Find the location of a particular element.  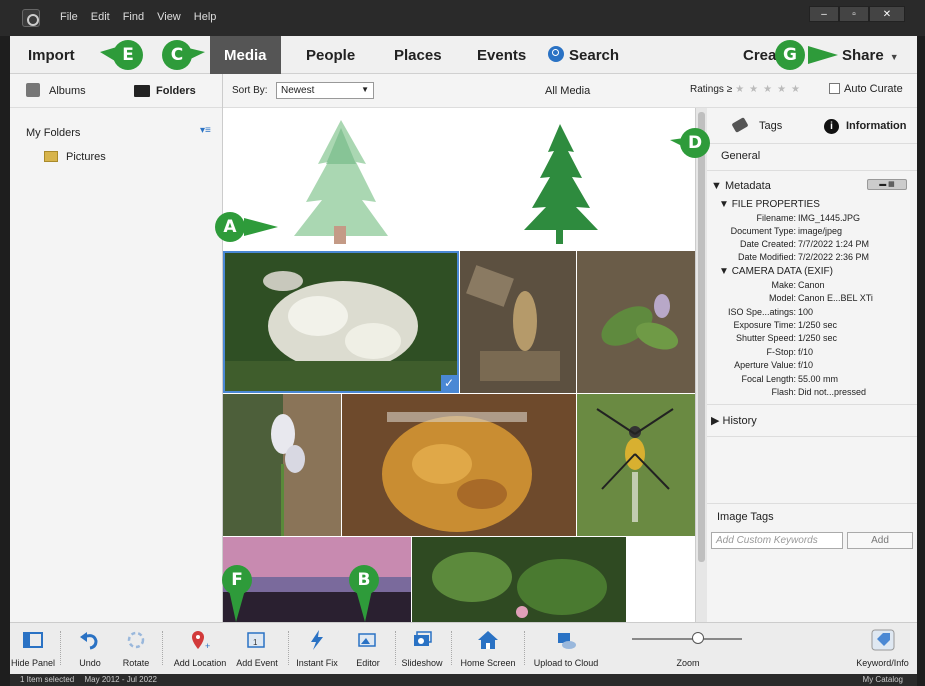

callout-c: C is located at coordinates (177, 55).